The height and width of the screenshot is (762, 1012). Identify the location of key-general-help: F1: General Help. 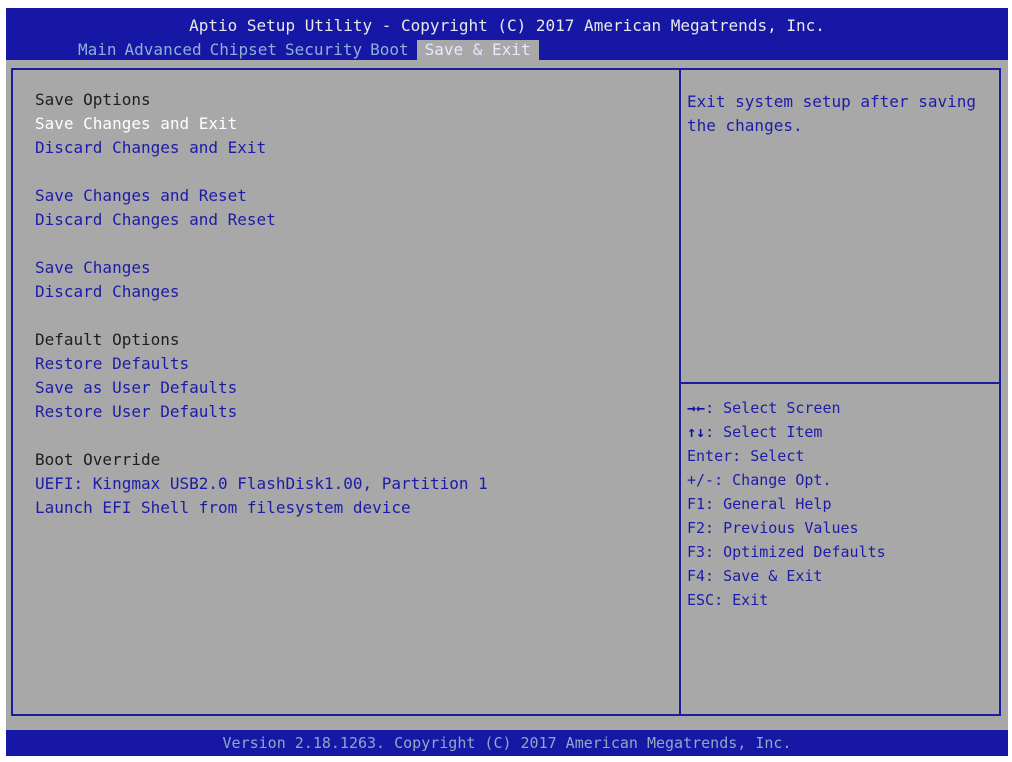
(759, 504).